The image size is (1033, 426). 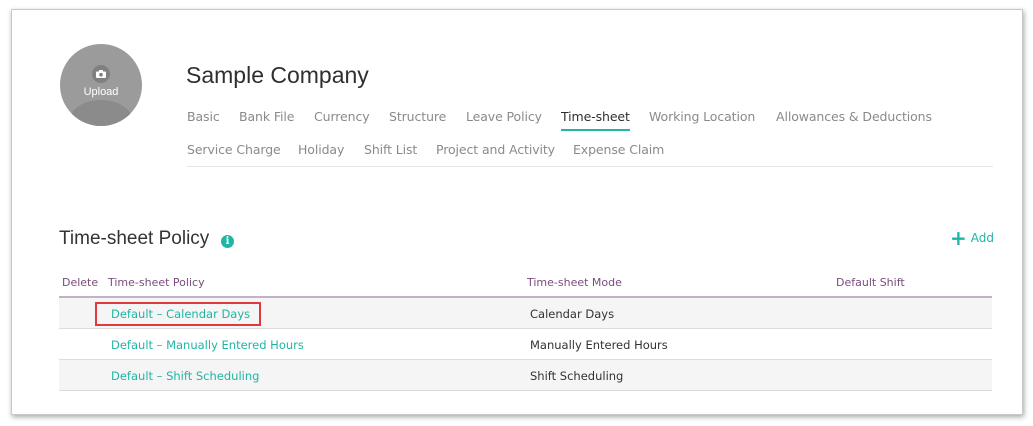 What do you see at coordinates (185, 376) in the screenshot?
I see `policy-link: Default – Shift Scheduling` at bounding box center [185, 376].